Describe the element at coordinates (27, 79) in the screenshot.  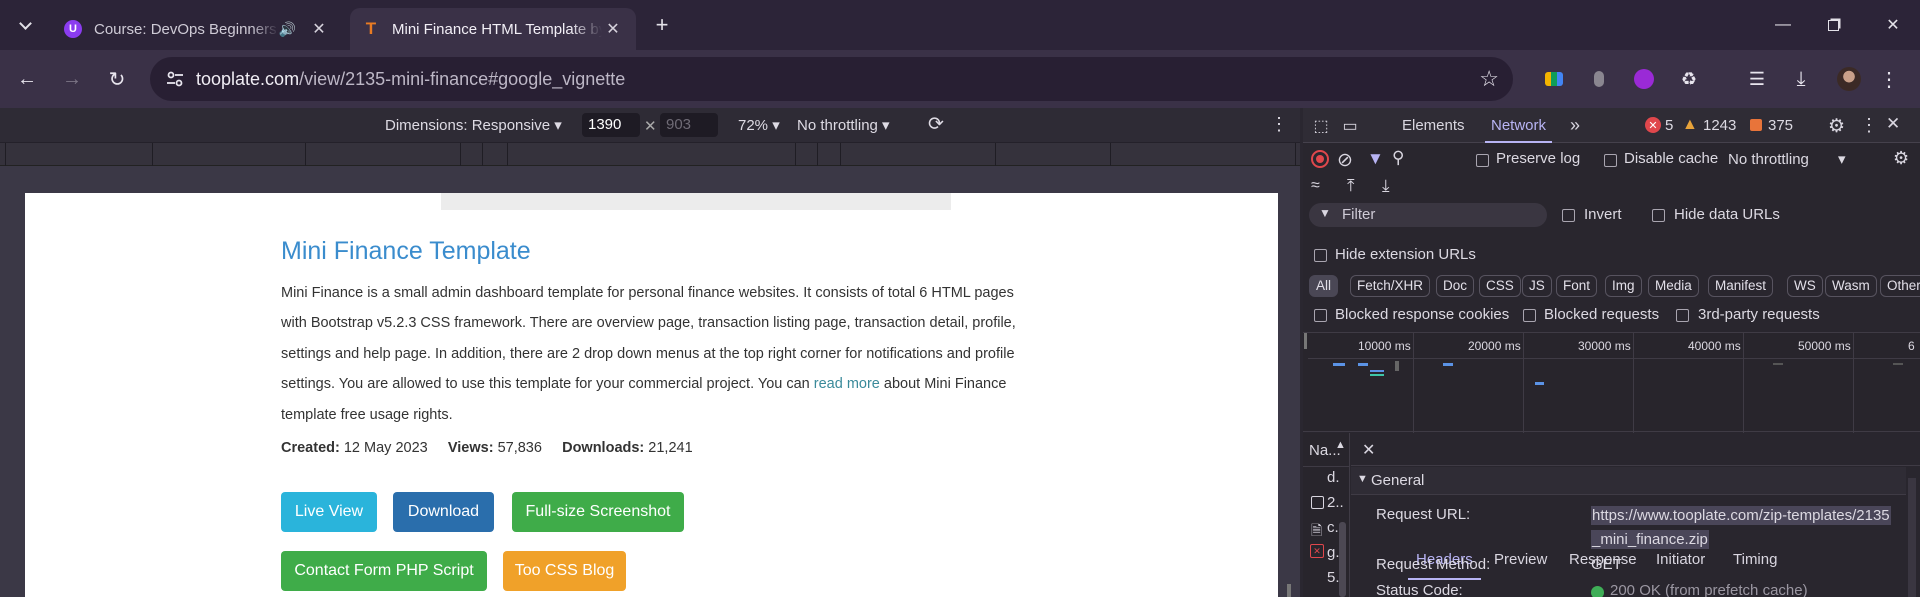
I see `back-arrow-icon: ←` at that location.